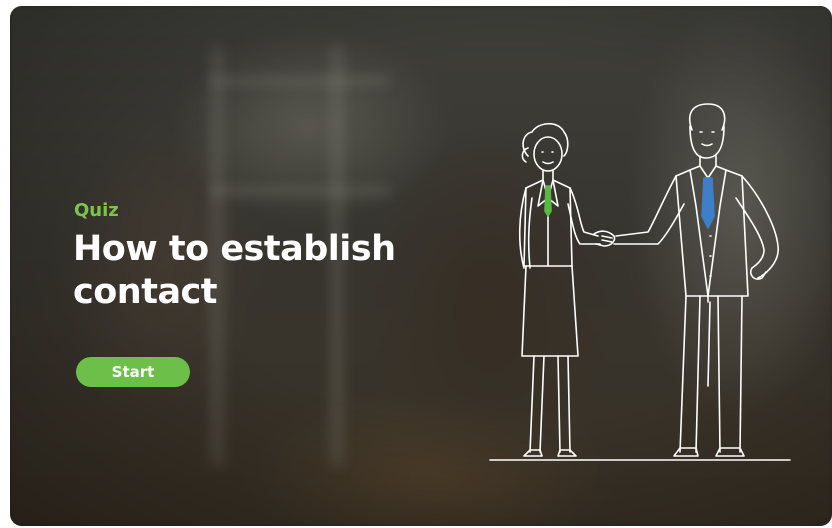  What do you see at coordinates (96, 210) in the screenshot?
I see `quiz-eyebrow-label: Quiz` at bounding box center [96, 210].